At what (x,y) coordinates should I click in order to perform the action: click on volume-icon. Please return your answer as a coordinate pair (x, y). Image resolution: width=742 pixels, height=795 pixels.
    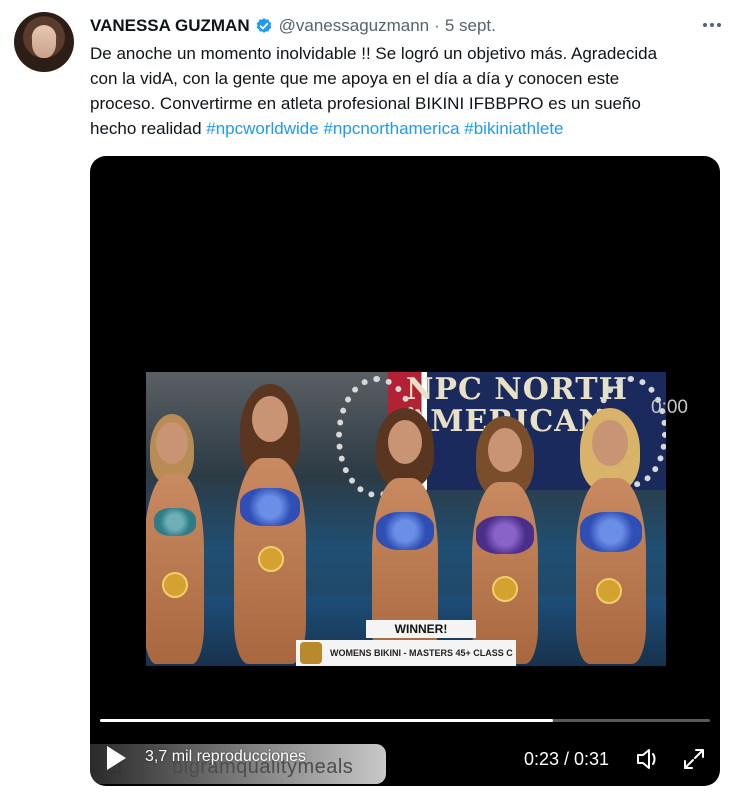
    Looking at the image, I should click on (648, 759).